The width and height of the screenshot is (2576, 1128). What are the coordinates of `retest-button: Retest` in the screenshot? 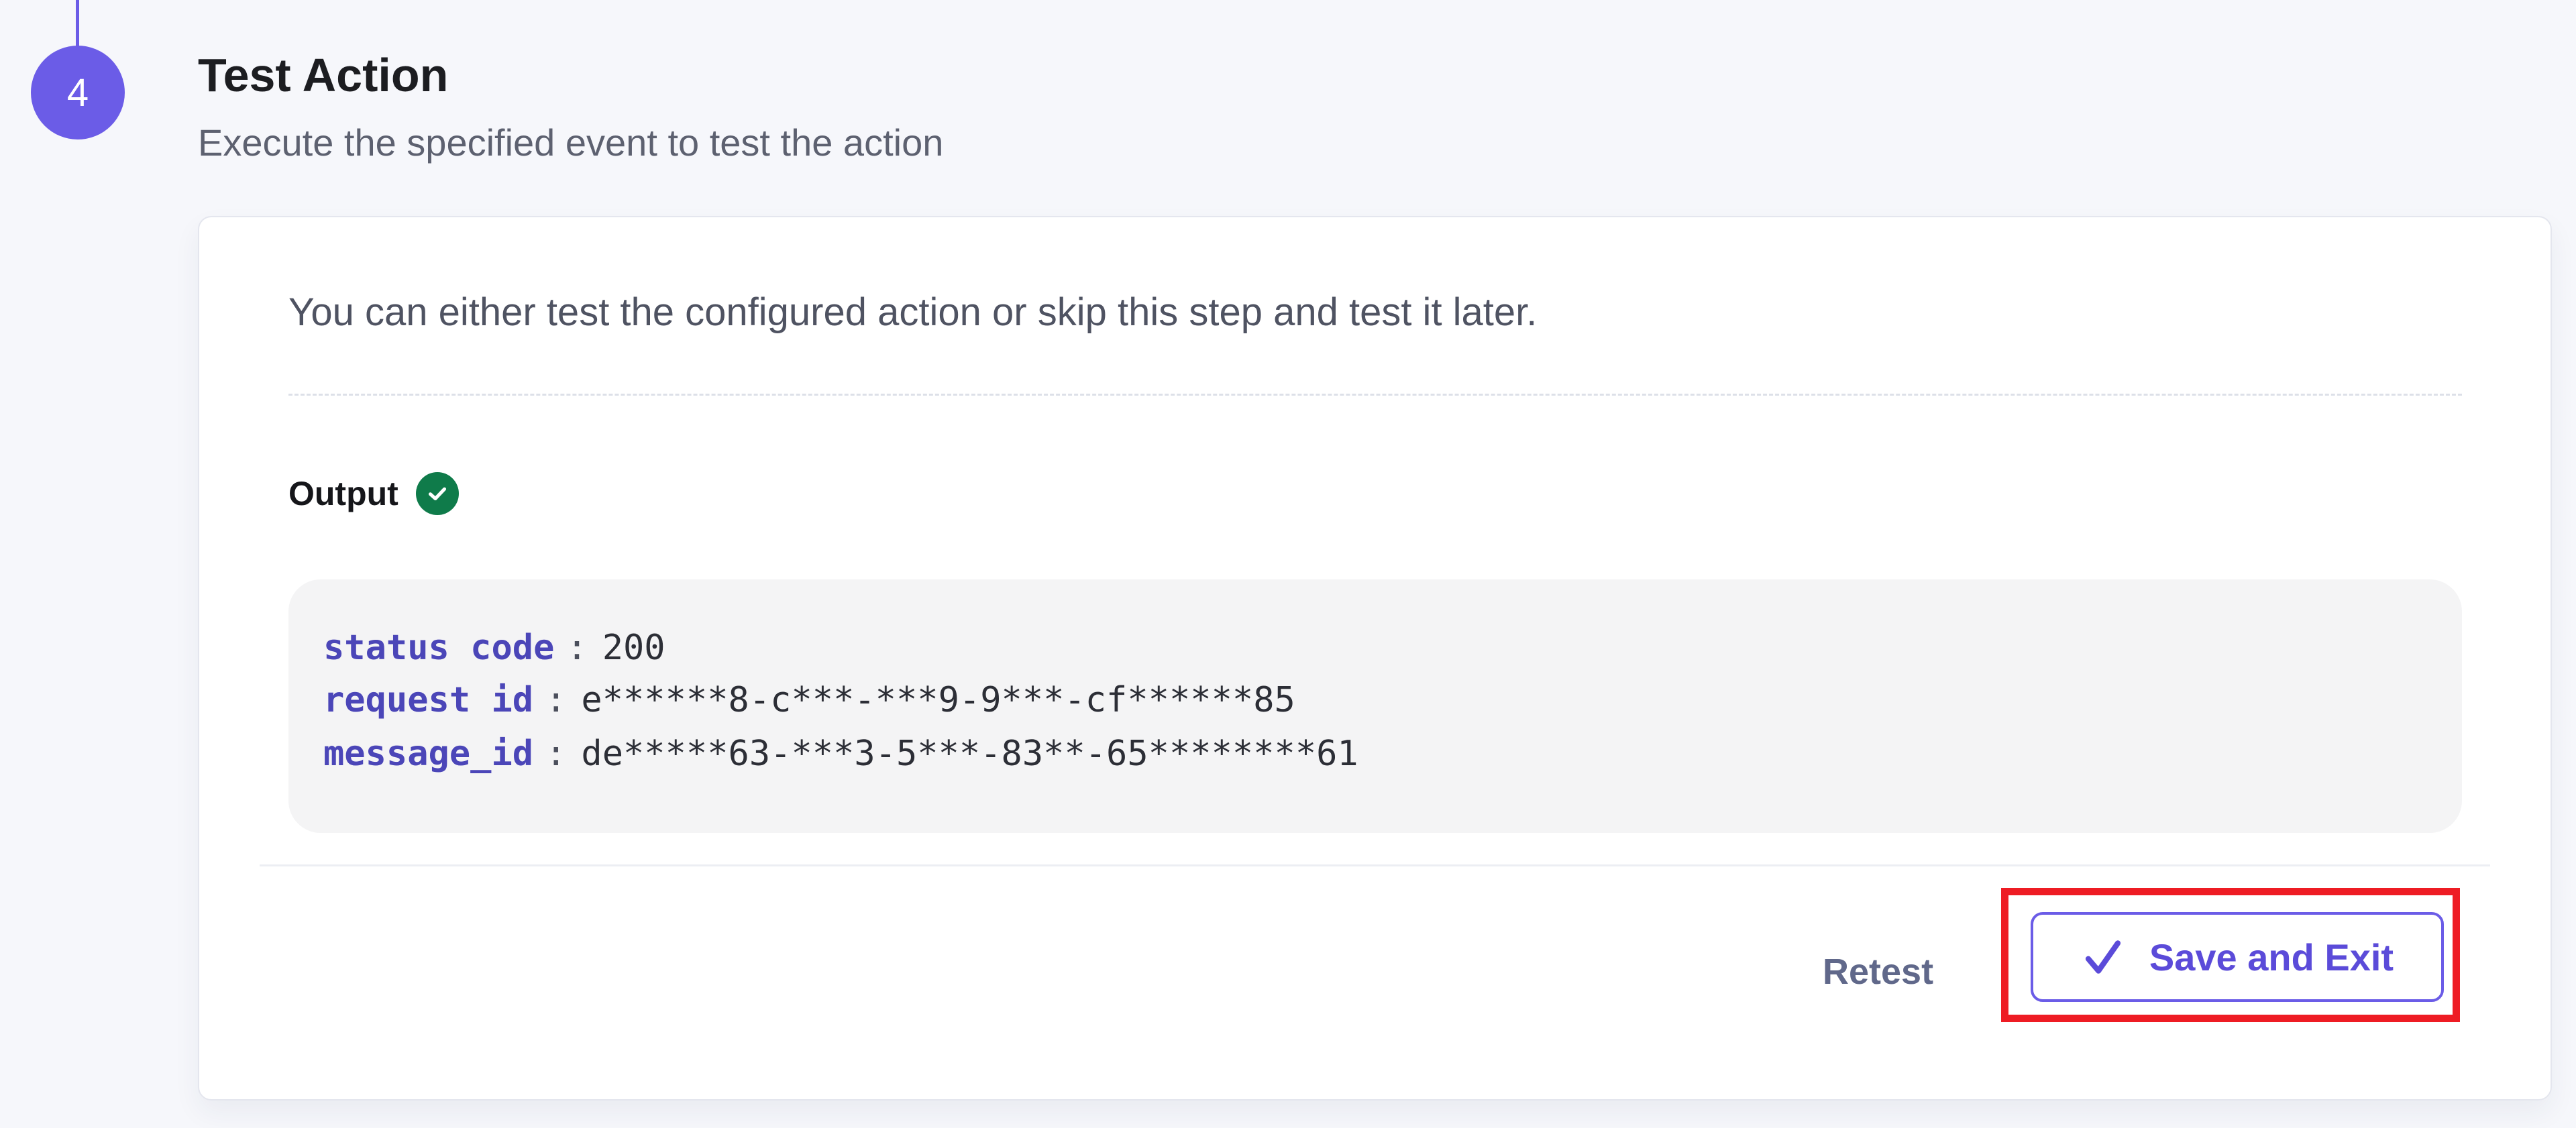 It's located at (1878, 972).